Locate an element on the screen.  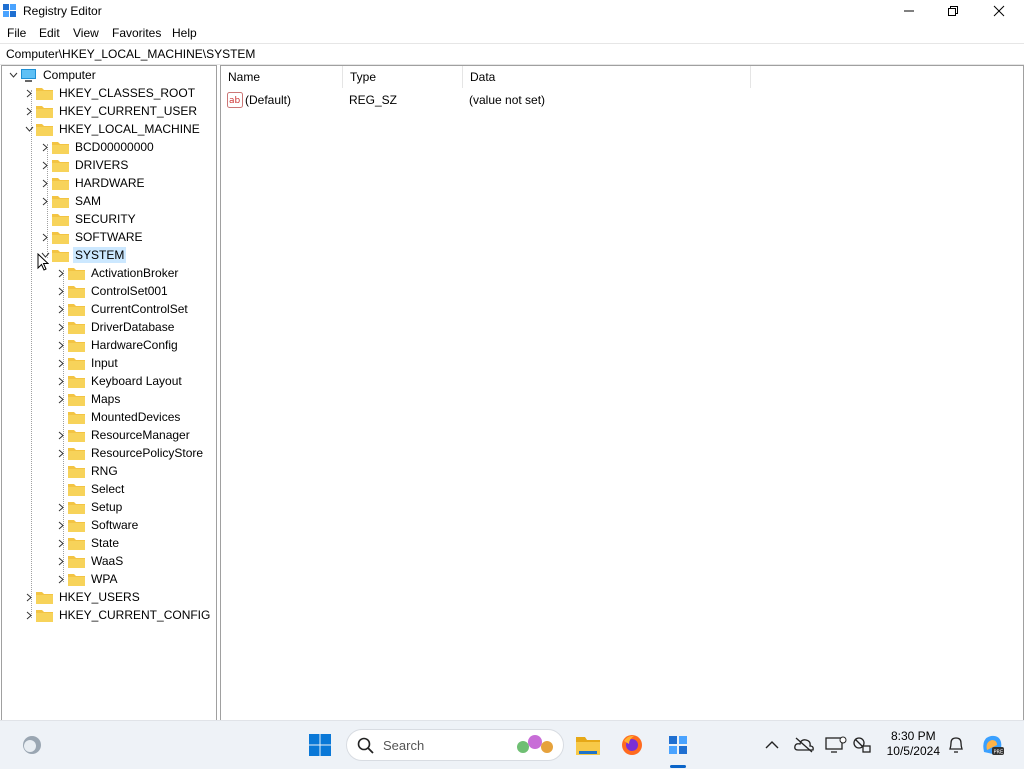
tree-item-hardwareconfig: HardwareConfig is located at coordinates (117, 345).